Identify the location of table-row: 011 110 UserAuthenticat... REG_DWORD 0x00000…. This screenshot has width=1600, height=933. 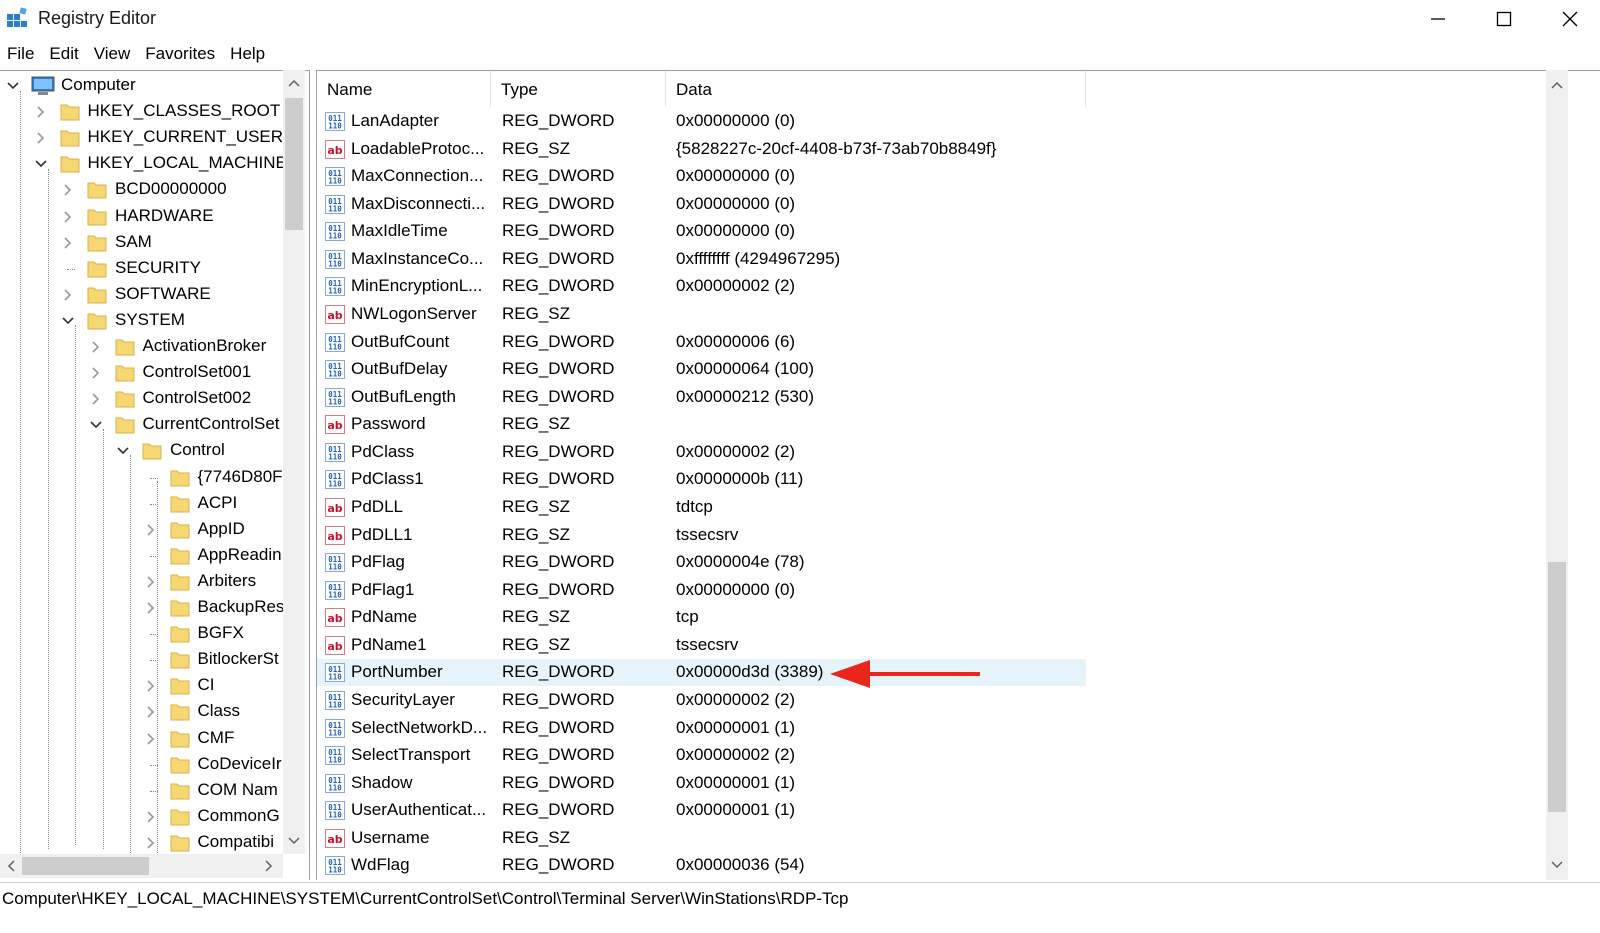
(701, 810).